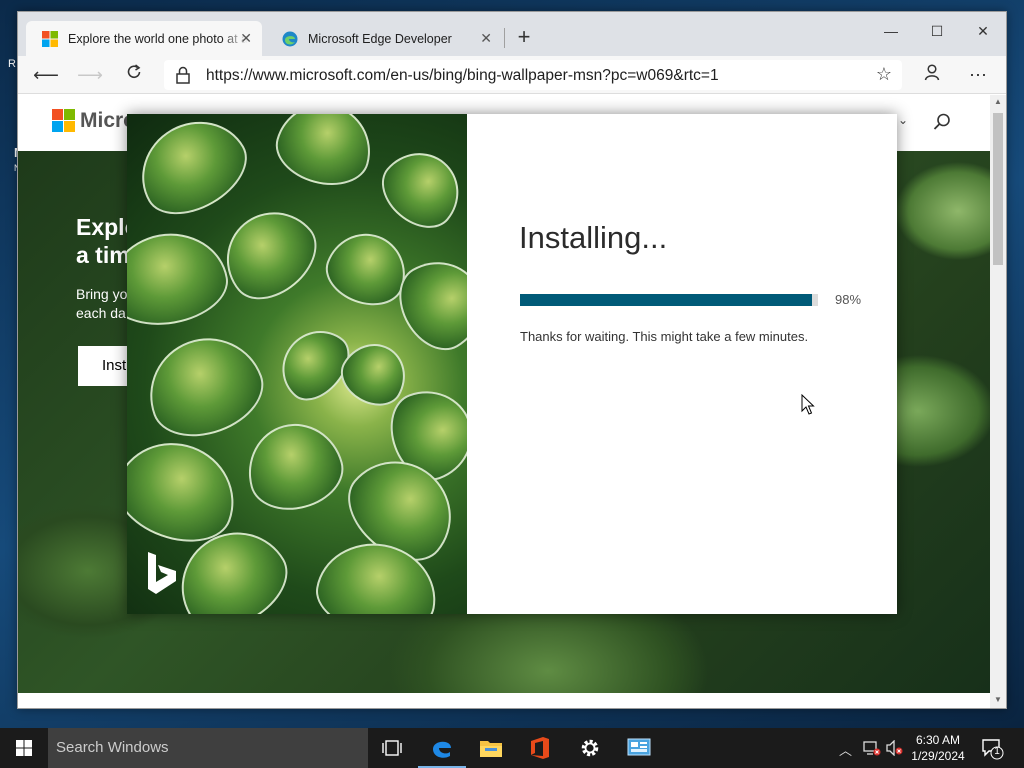  I want to click on action-center-button: 1, so click(992, 748).